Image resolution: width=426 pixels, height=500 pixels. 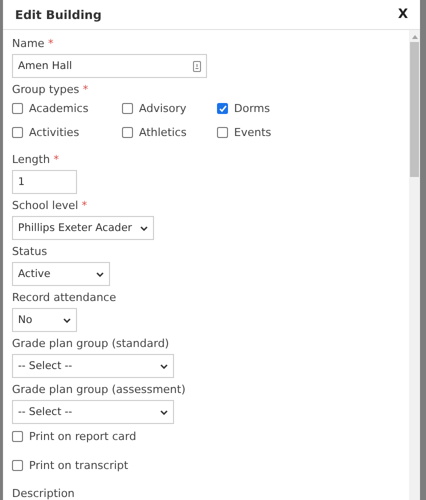 What do you see at coordinates (82, 436) in the screenshot?
I see `checkbox-label: Print on report card` at bounding box center [82, 436].